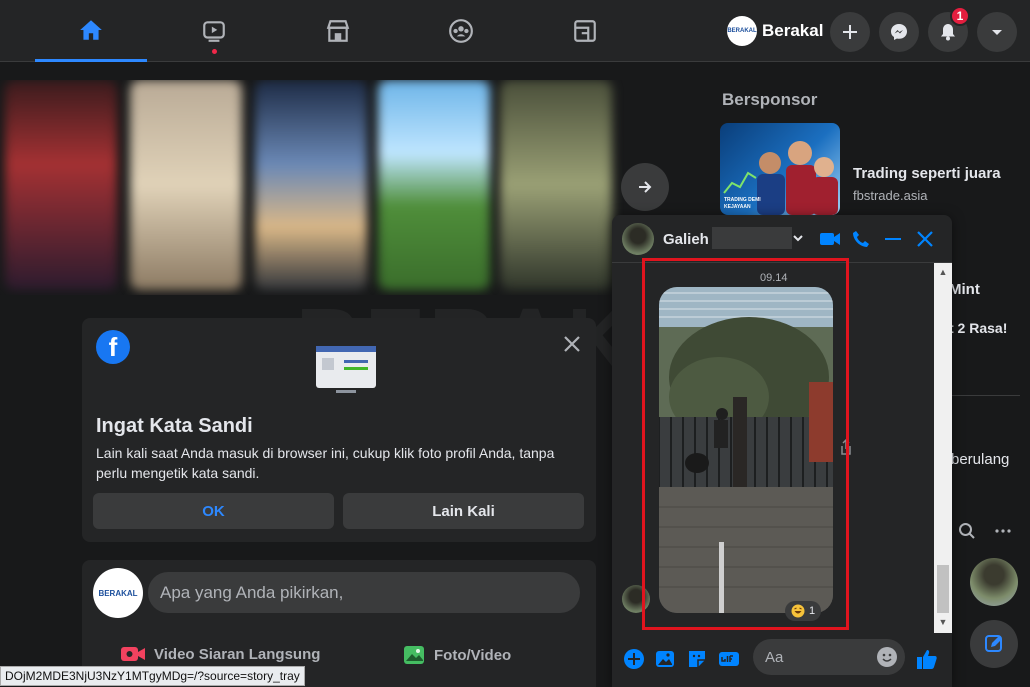 This screenshot has height=687, width=1030. Describe the element at coordinates (770, 99) in the screenshot. I see `sponsored-heading: Bersponsor` at that location.